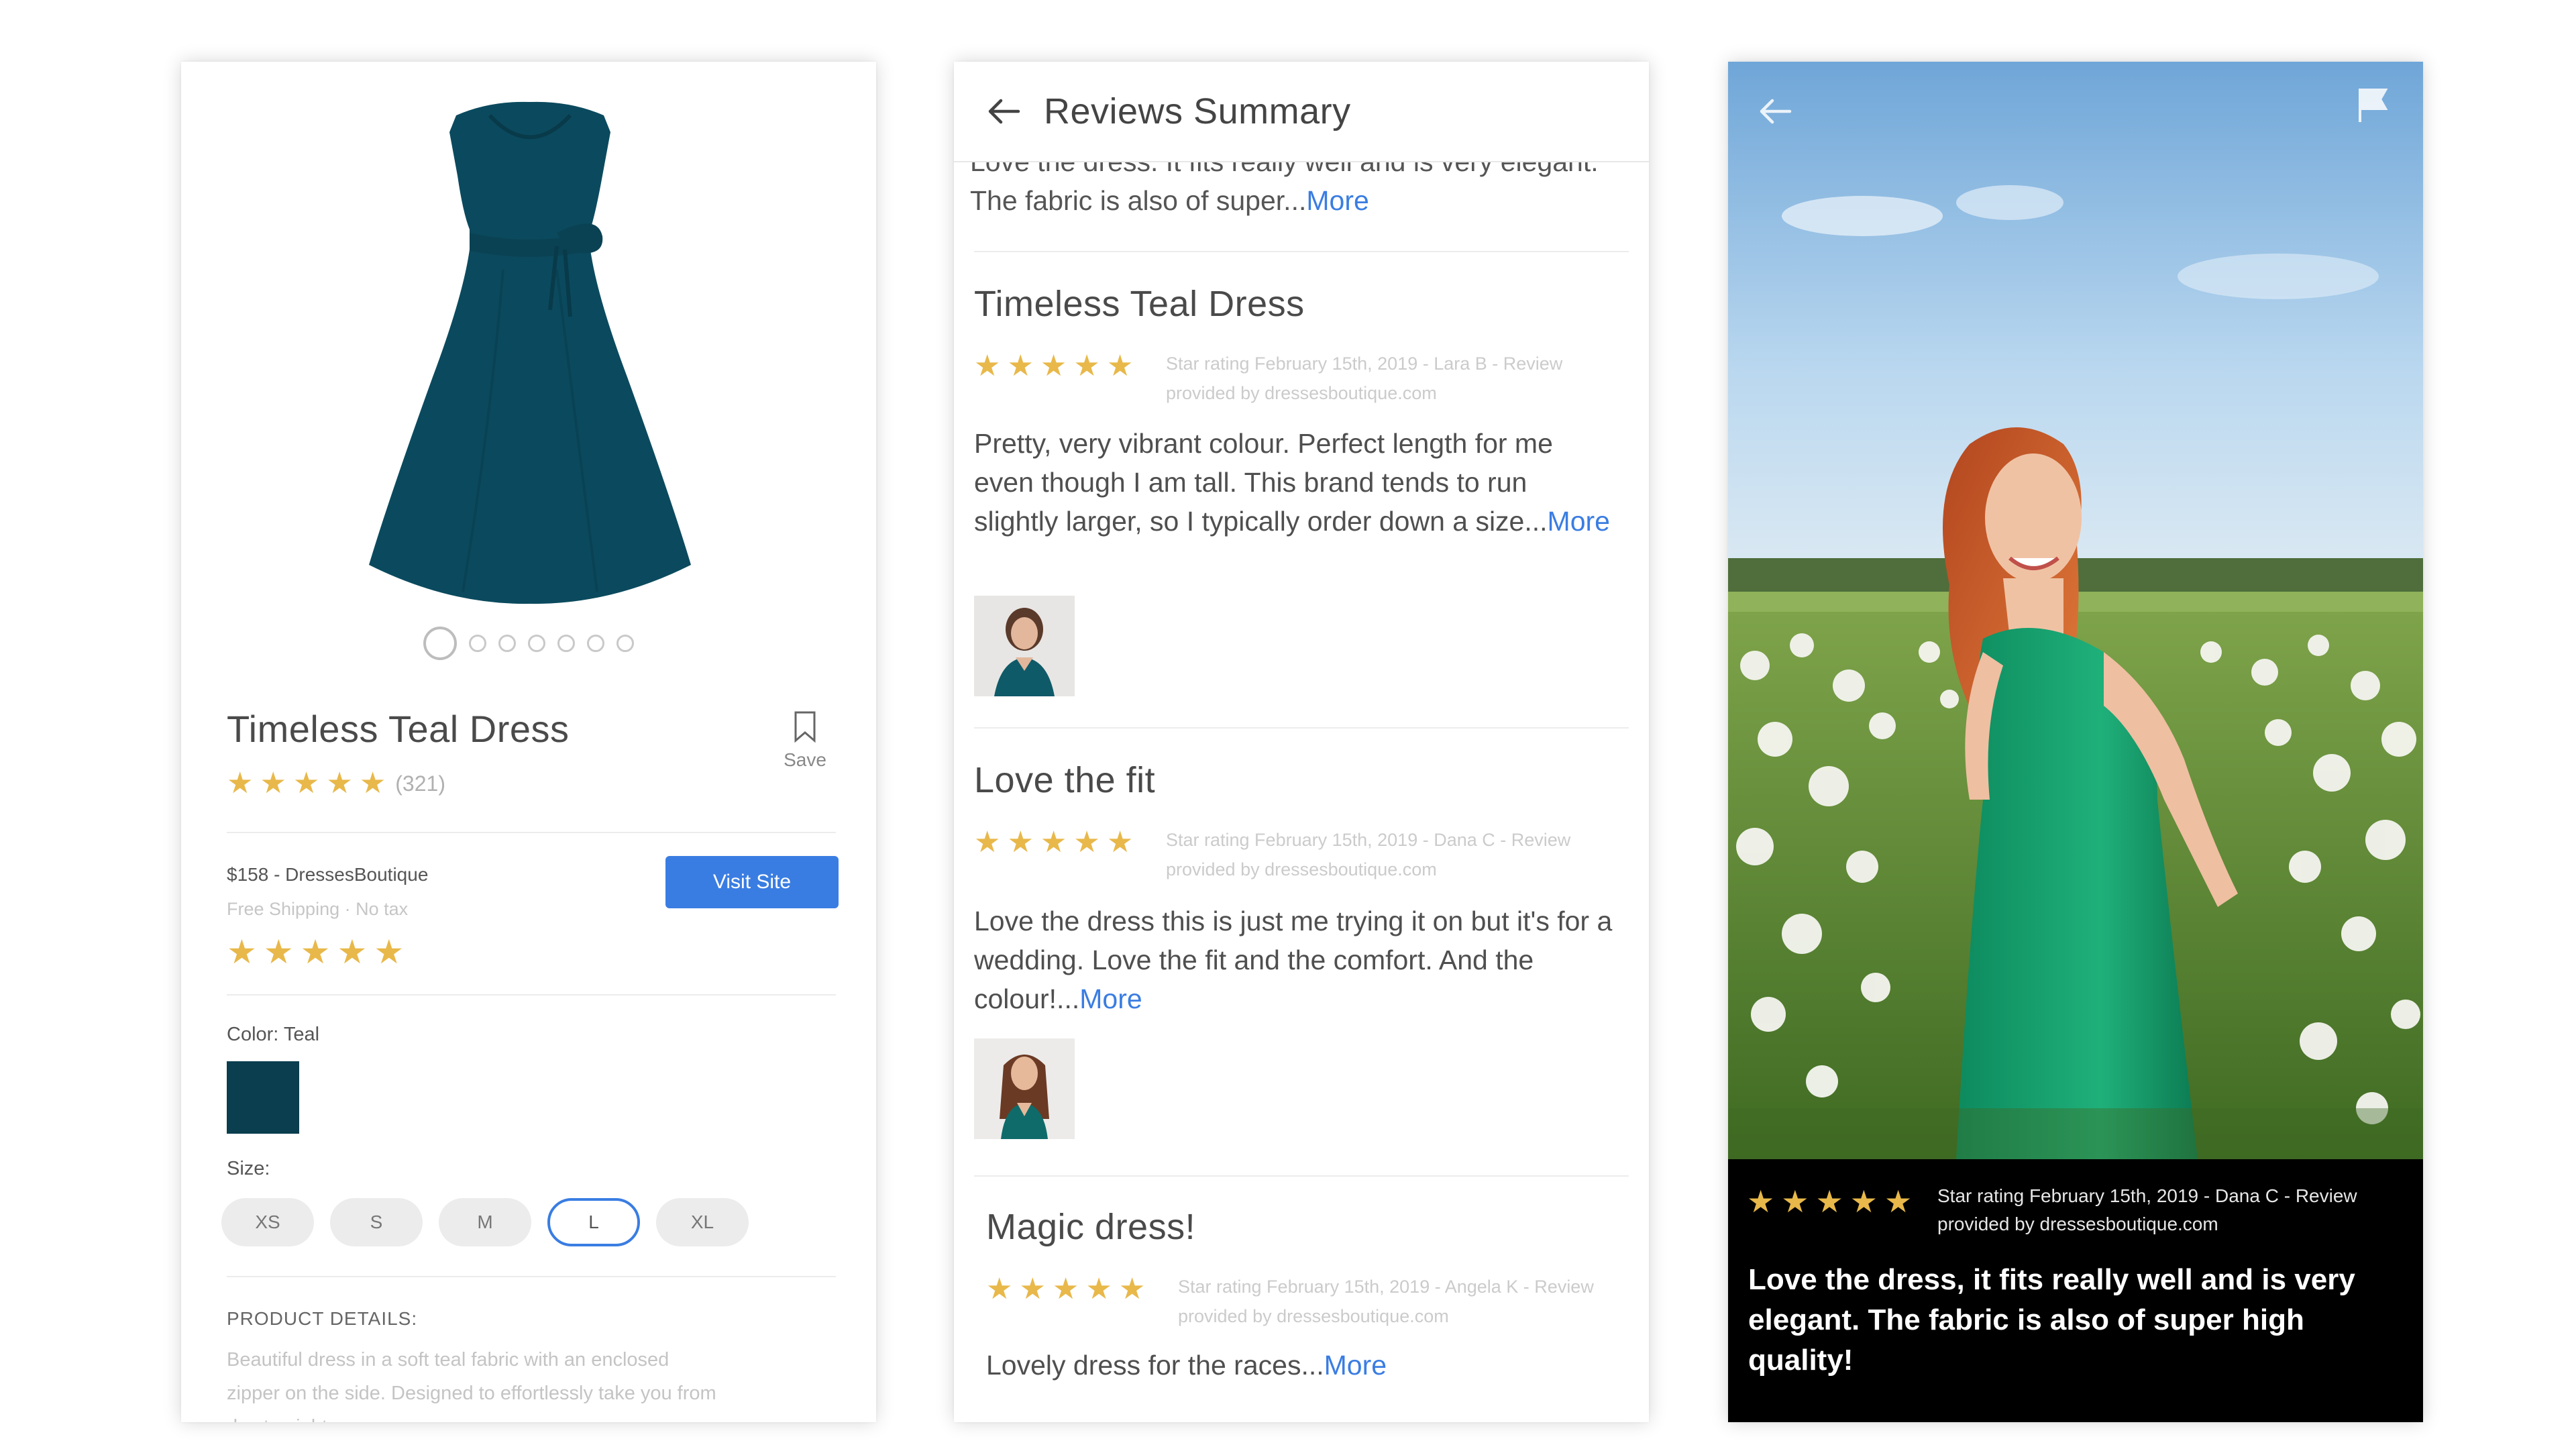 The height and width of the screenshot is (1449, 2576). Describe the element at coordinates (376, 1222) in the screenshot. I see `size-option-s: S` at that location.